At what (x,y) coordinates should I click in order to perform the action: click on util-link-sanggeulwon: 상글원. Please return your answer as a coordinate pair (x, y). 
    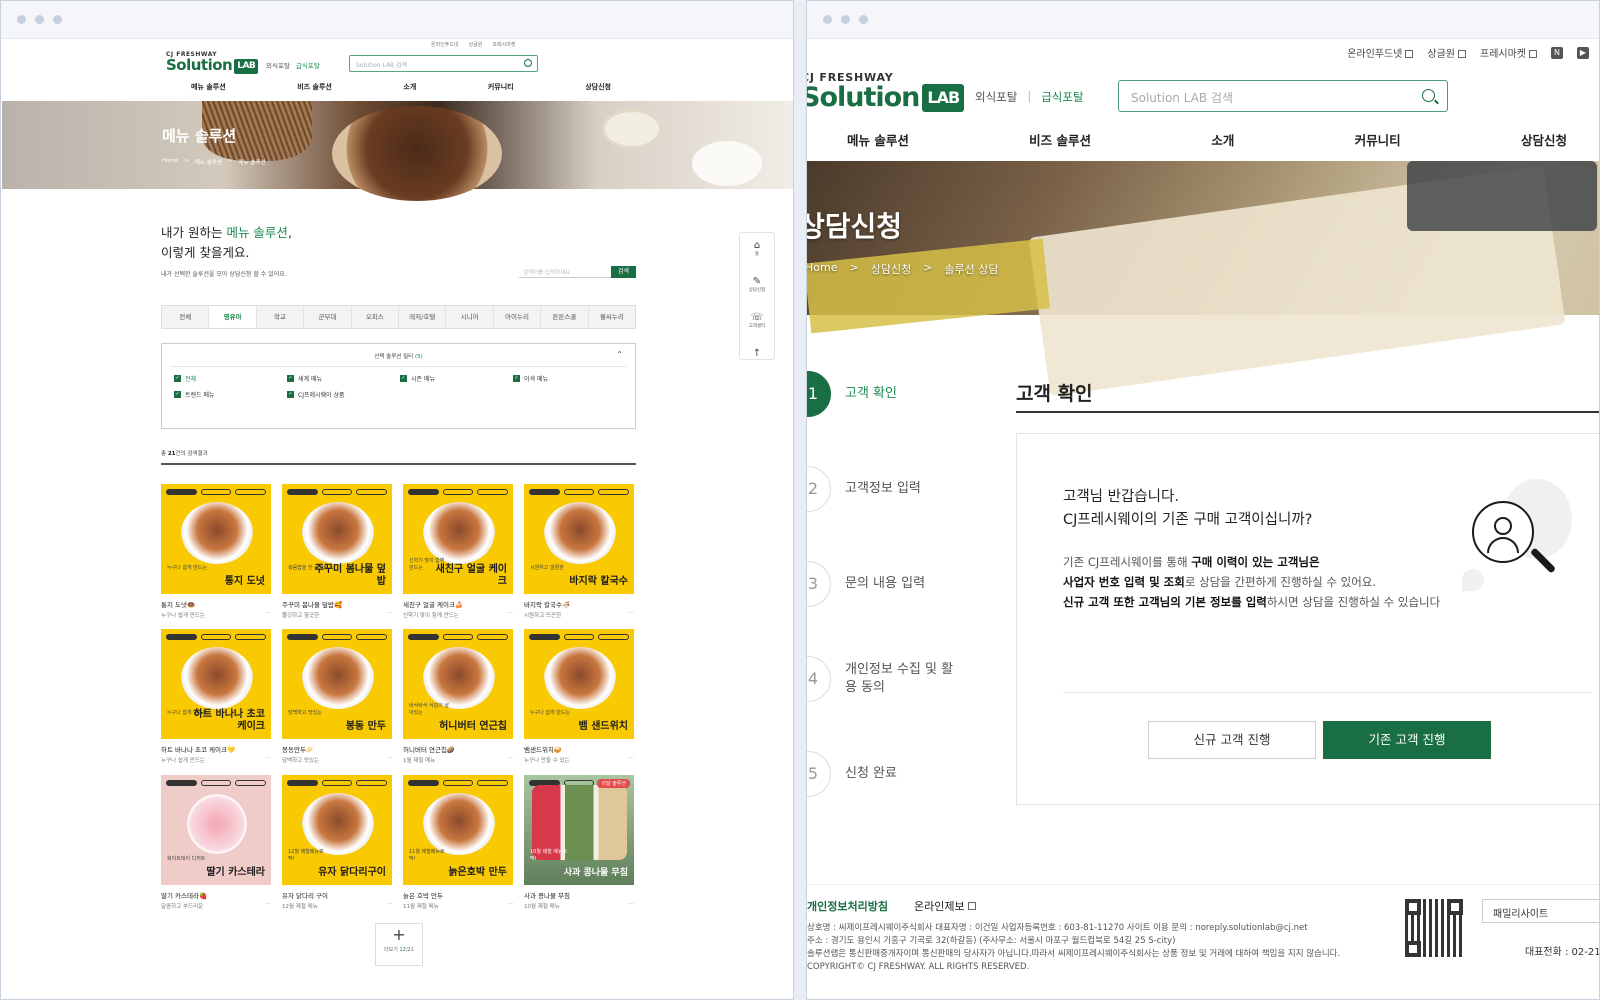
    Looking at the image, I should click on (1446, 52).